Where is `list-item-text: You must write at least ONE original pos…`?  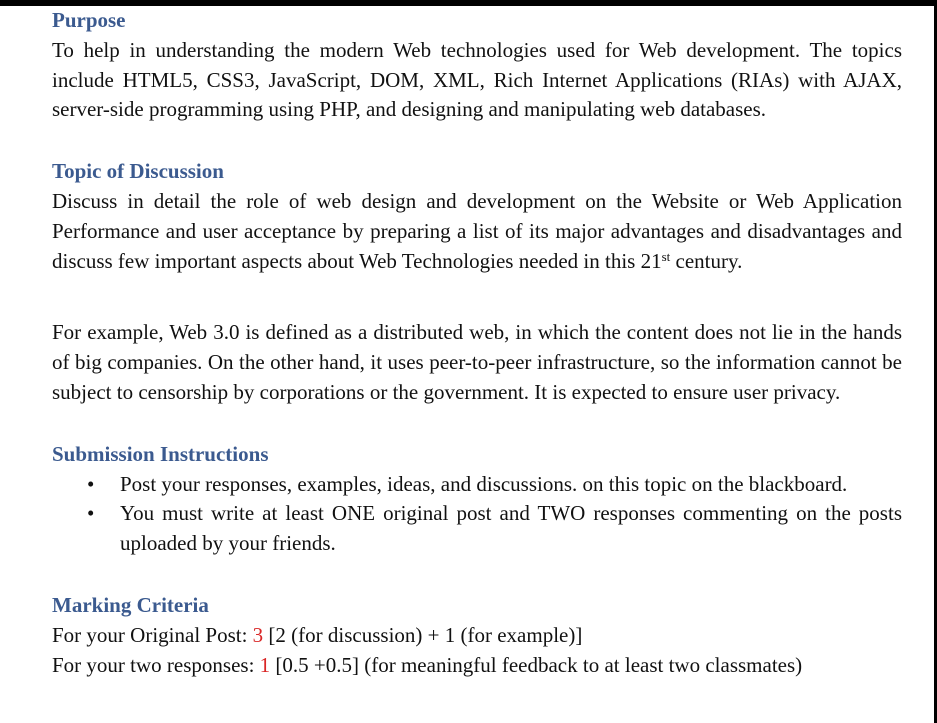
list-item-text: You must write at least ONE original pos… is located at coordinates (511, 528).